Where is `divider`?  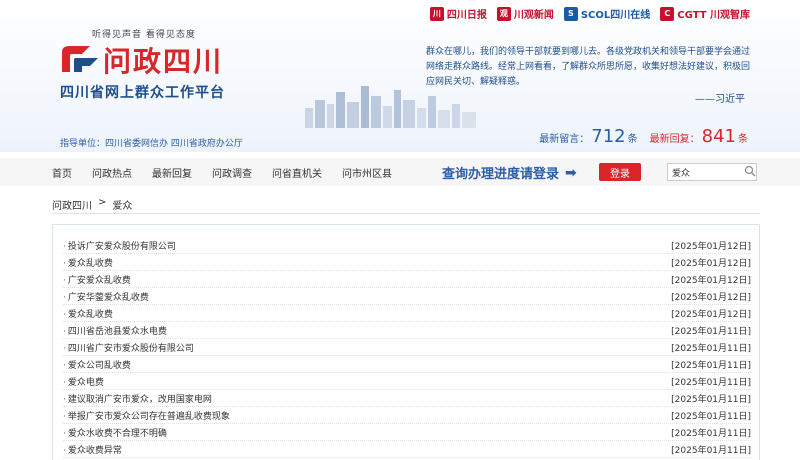 divider is located at coordinates (406, 213).